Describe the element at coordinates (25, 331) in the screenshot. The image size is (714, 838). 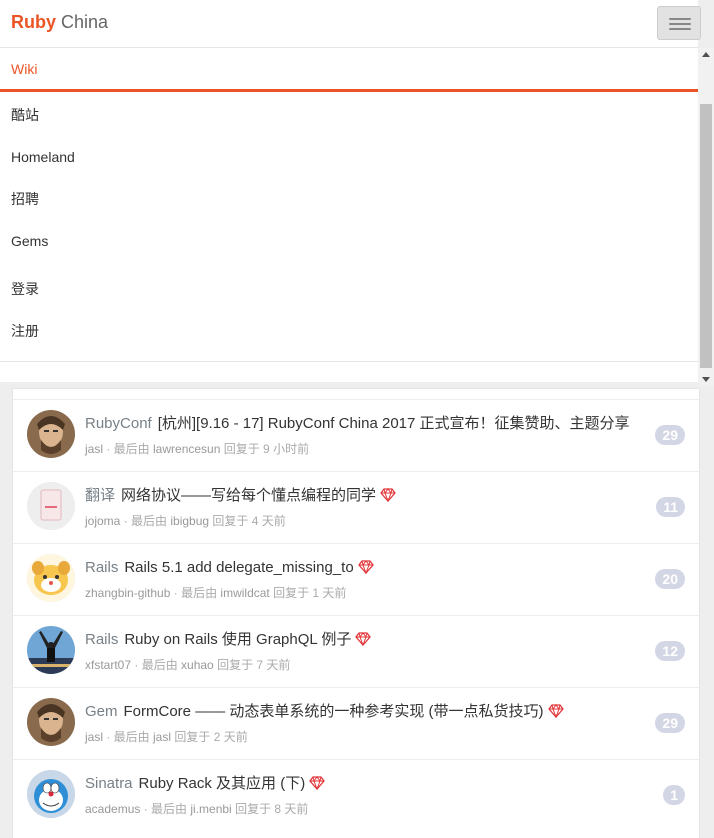
I see `register-link: 注册` at that location.